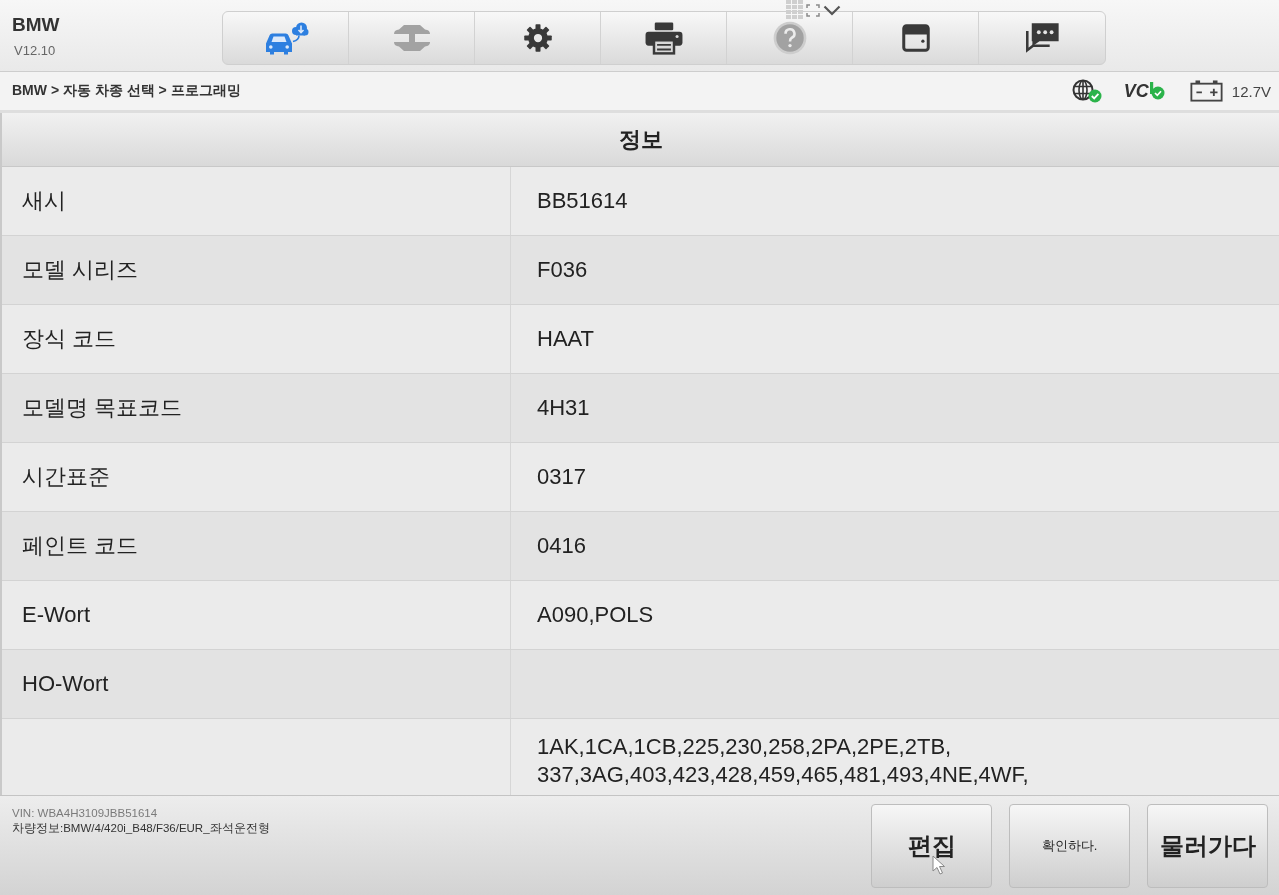 This screenshot has width=1279, height=895. Describe the element at coordinates (65, 684) in the screenshot. I see `field-label: HO-Wort` at that location.